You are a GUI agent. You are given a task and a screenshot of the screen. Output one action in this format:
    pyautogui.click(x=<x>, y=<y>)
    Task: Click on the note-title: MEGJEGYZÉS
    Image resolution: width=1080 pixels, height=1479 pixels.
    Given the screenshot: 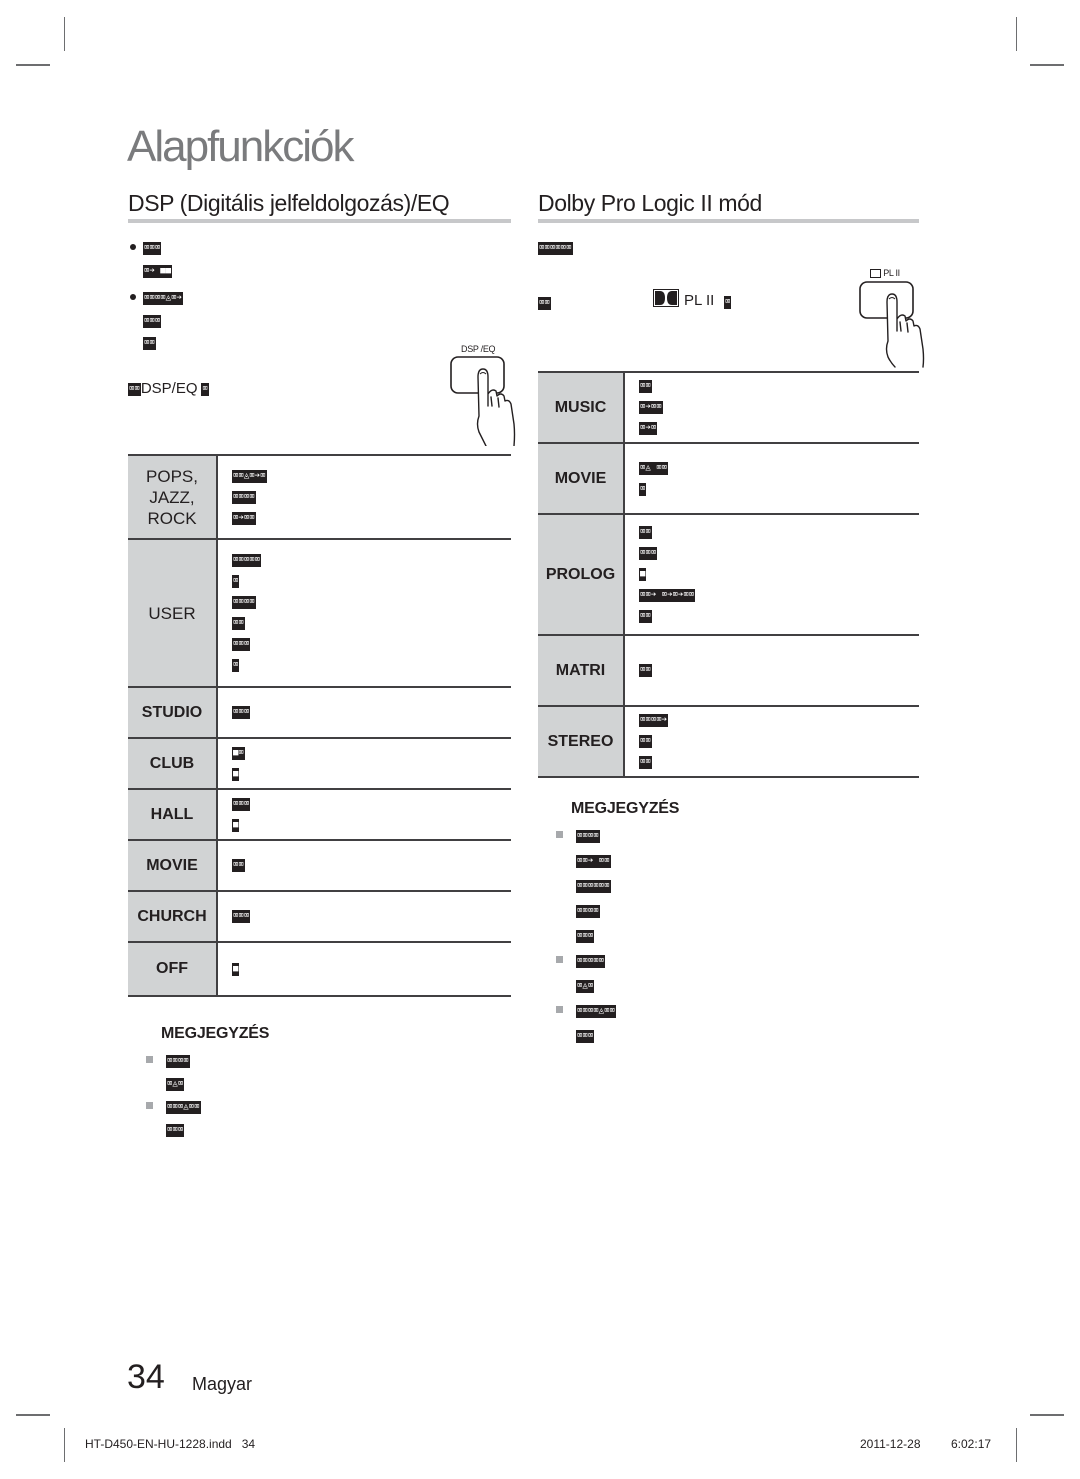 What is the action you would take?
    pyautogui.click(x=625, y=808)
    